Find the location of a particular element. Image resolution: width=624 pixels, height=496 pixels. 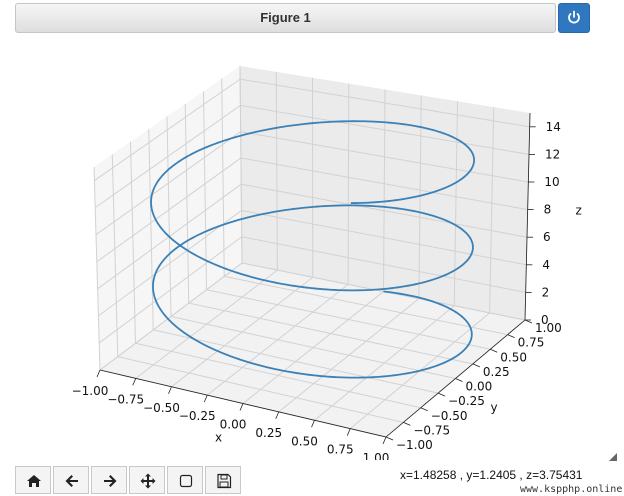

y-tick-label: 0.75 is located at coordinates (531, 343).